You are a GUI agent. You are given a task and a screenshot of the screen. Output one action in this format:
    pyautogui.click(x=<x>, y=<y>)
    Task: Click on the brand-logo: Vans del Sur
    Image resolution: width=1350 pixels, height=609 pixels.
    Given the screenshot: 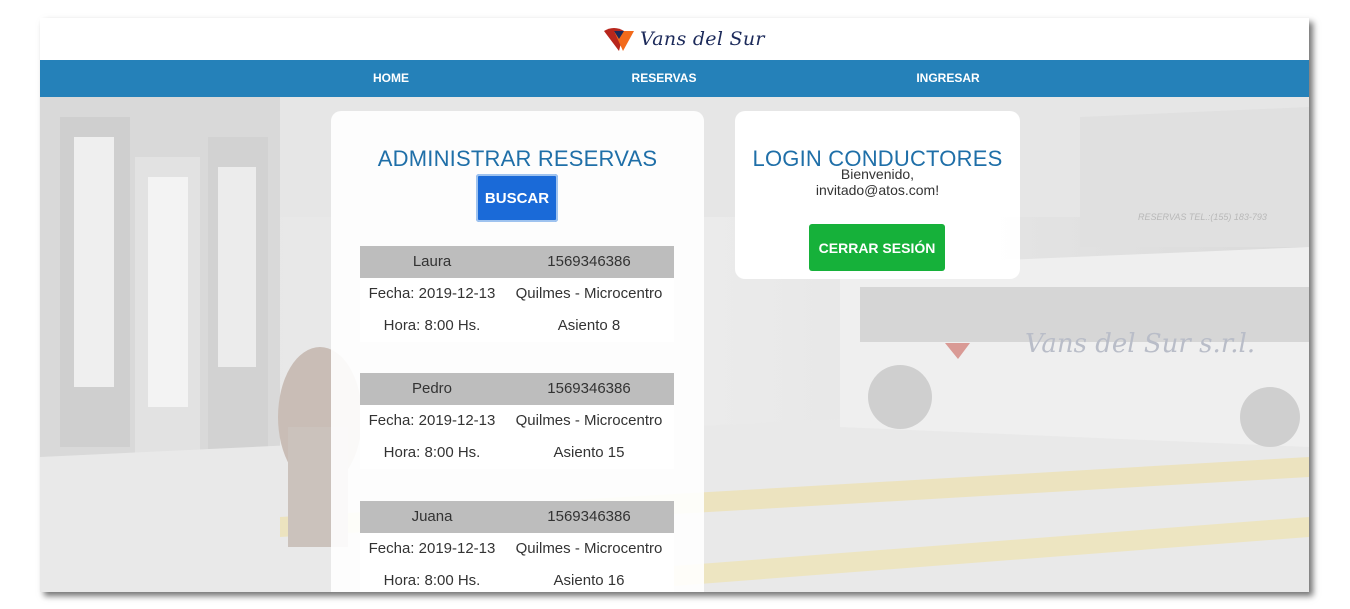 What is the action you would take?
    pyautogui.click(x=683, y=39)
    